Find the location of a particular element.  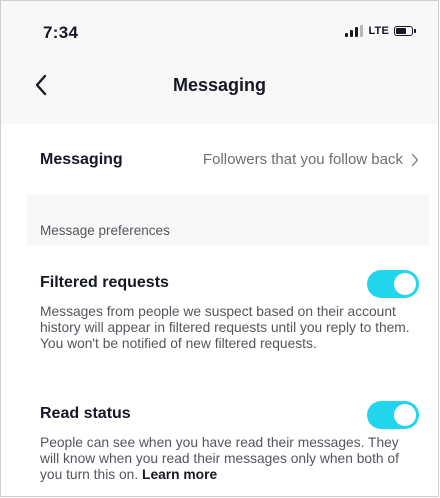

section-gap: Message preferences is located at coordinates (228, 220).